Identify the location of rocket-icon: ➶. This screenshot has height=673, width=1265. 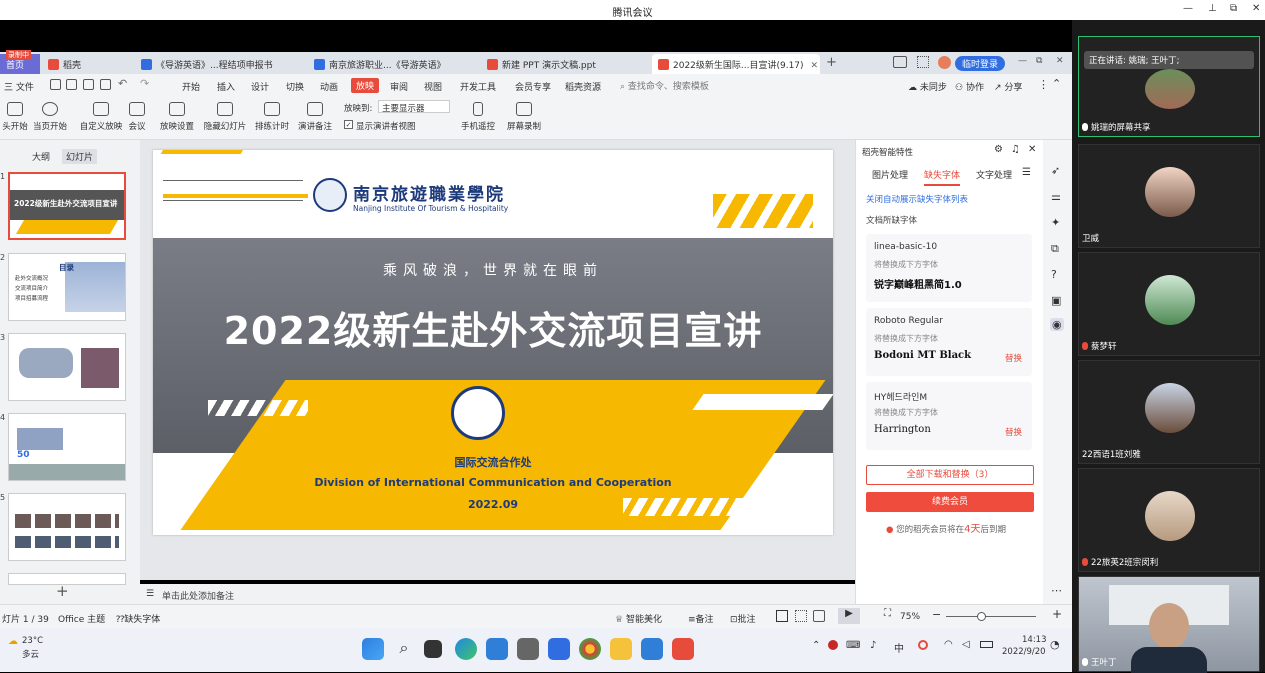
(1055, 170).